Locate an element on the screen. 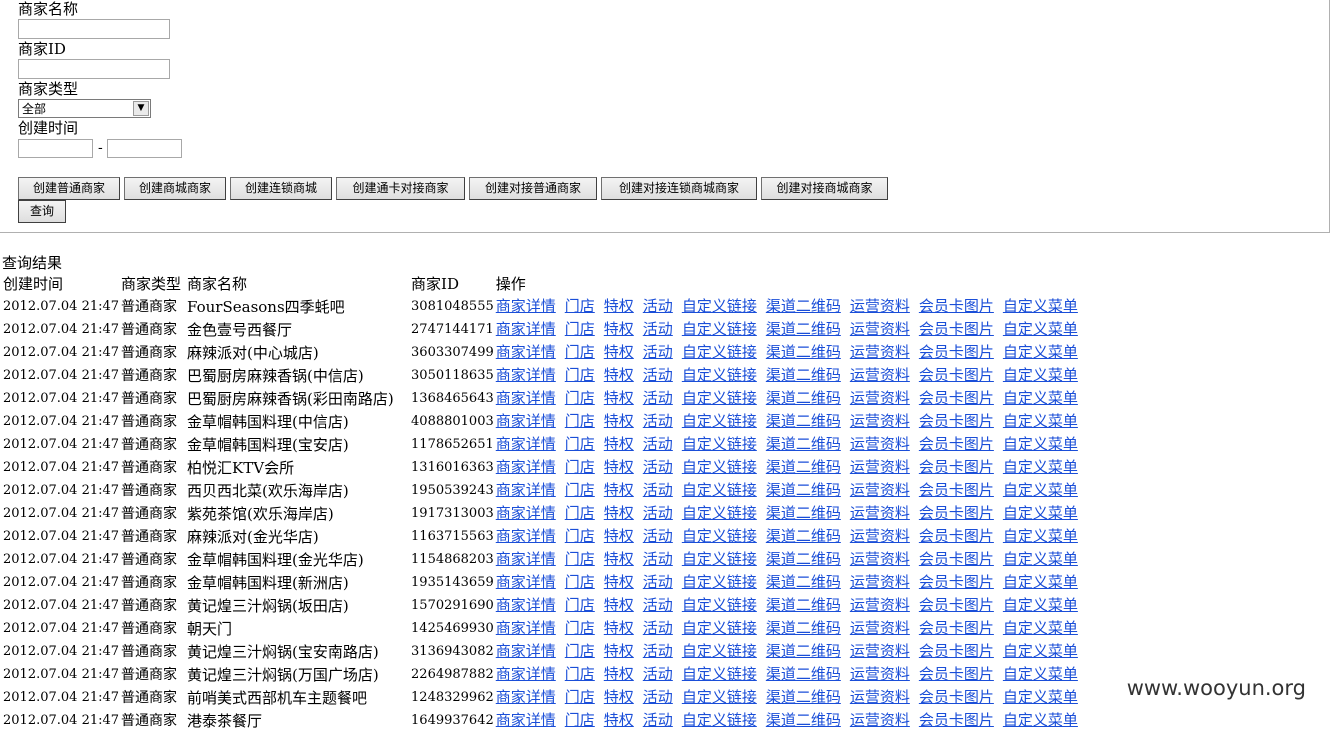 The height and width of the screenshot is (732, 1332). create-card-integration-merchant-button: 创建通卡对接商家 is located at coordinates (400, 188).